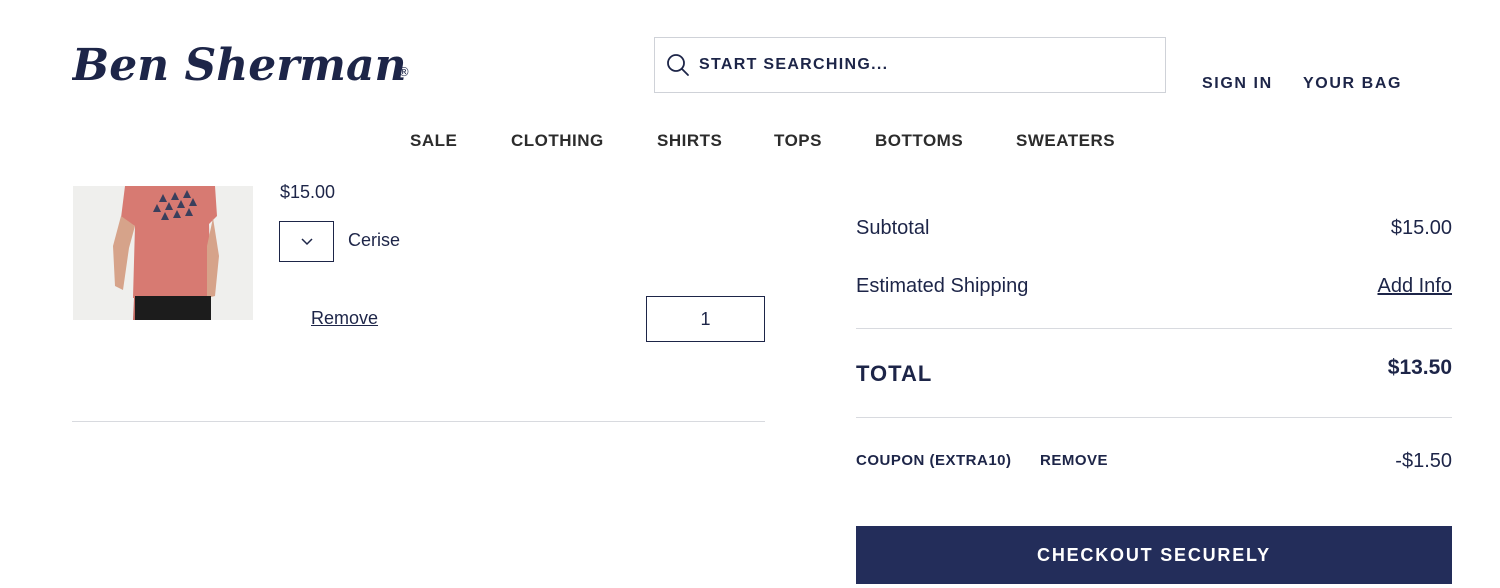 This screenshot has width=1500, height=588. Describe the element at coordinates (374, 240) in the screenshot. I see `color-name: Cerise` at that location.